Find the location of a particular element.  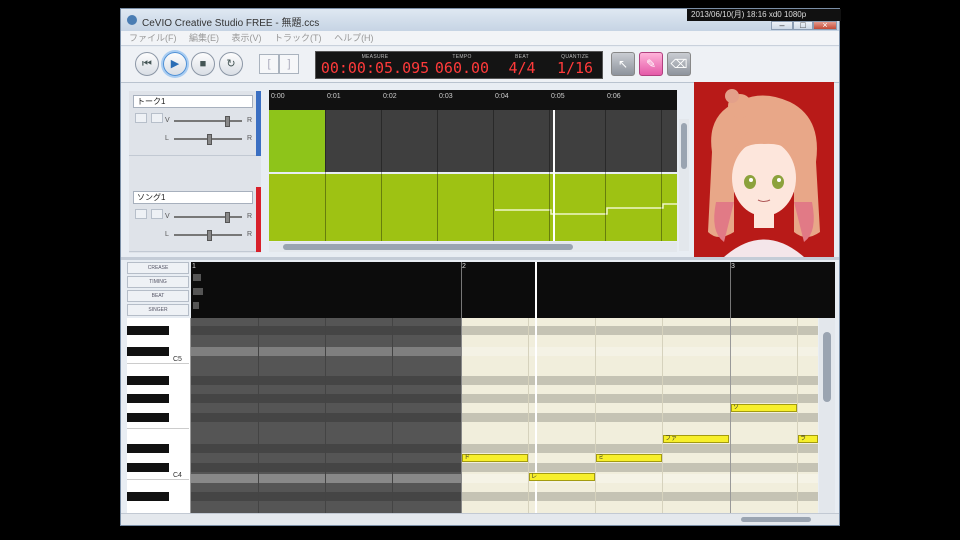

key-divider is located at coordinates (158, 428).